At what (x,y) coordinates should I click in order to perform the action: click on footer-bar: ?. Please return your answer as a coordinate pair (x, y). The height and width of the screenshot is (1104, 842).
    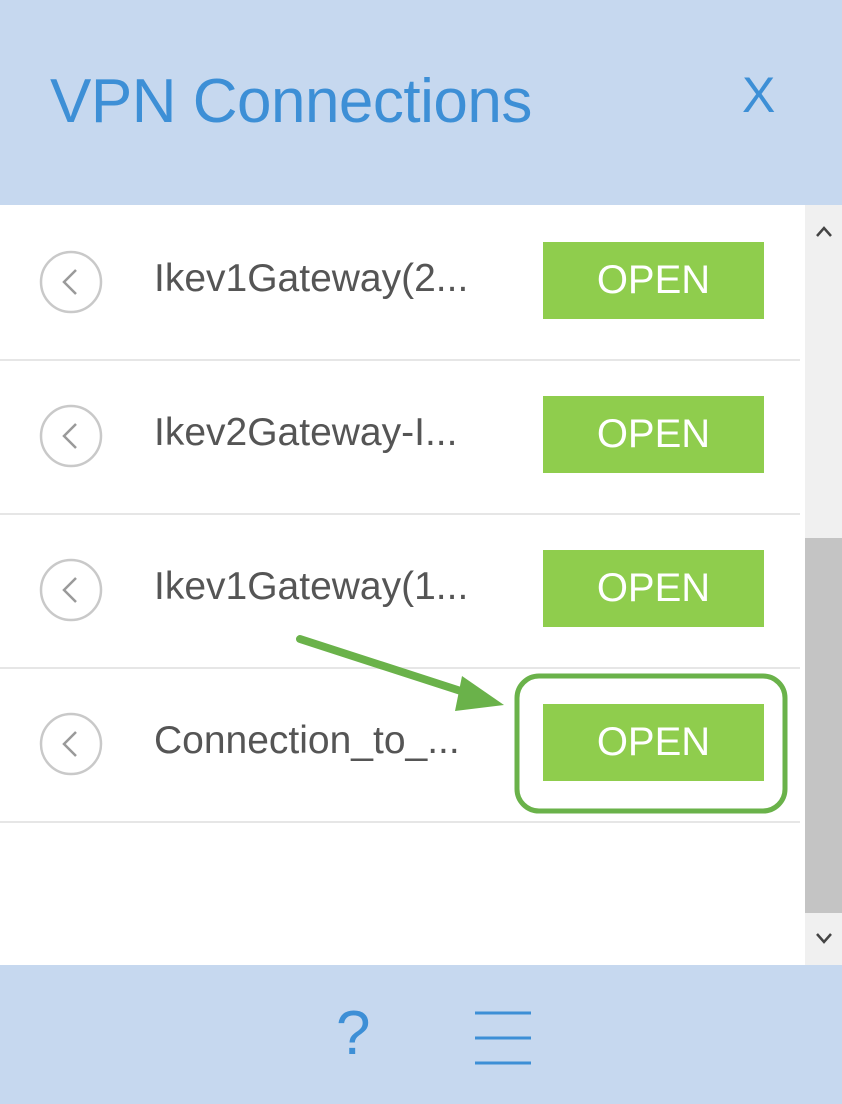
    Looking at the image, I should click on (421, 1034).